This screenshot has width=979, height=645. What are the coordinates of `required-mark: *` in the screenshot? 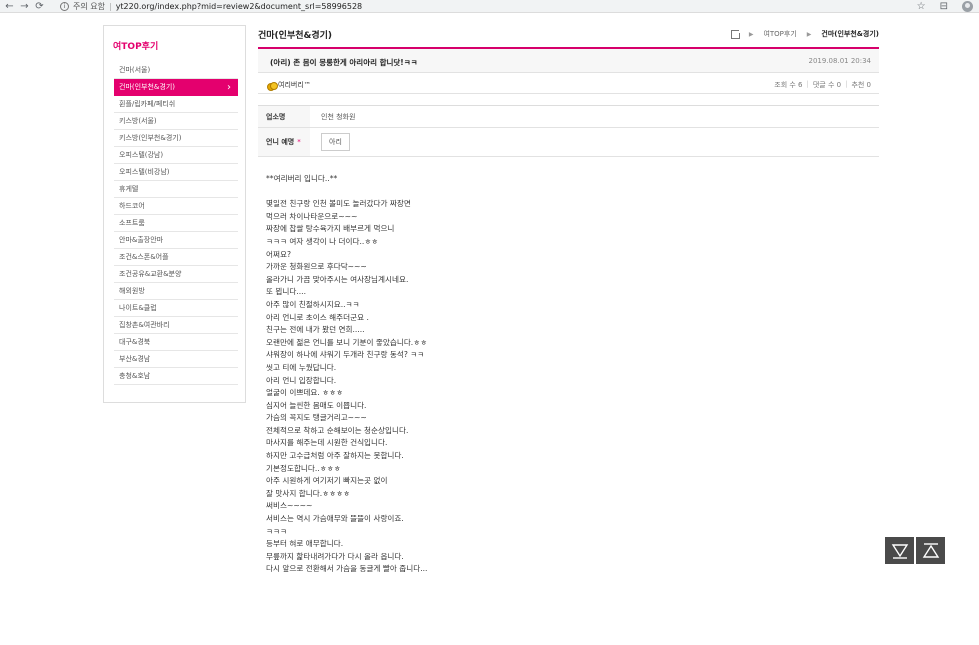 It's located at (299, 142).